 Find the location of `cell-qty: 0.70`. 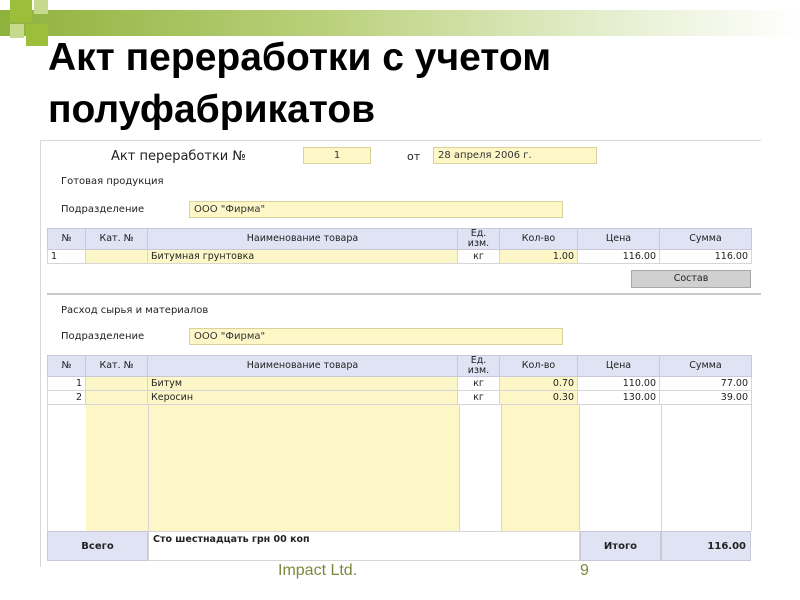

cell-qty: 0.70 is located at coordinates (538, 383).